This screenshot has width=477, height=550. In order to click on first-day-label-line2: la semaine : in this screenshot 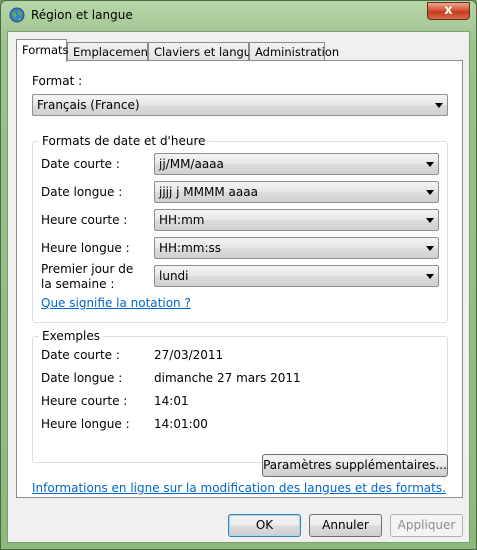, I will do `click(78, 284)`.